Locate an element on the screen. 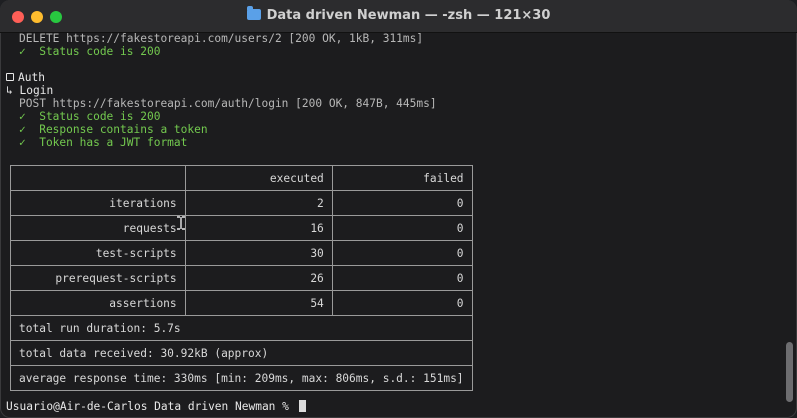  request-line: ↳ Login is located at coordinates (29, 90).